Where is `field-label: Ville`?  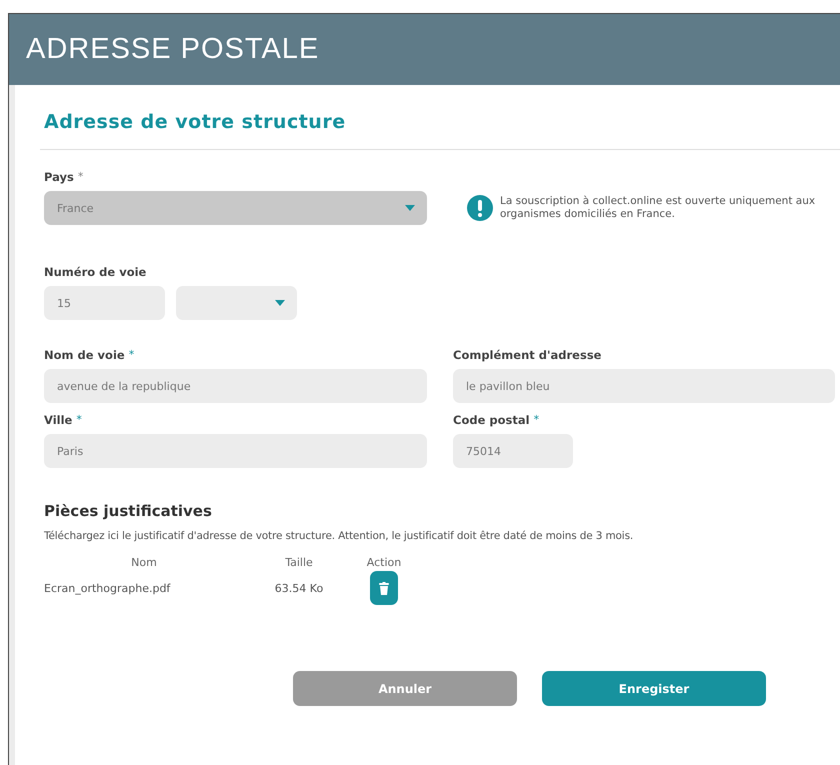
field-label: Ville is located at coordinates (58, 420).